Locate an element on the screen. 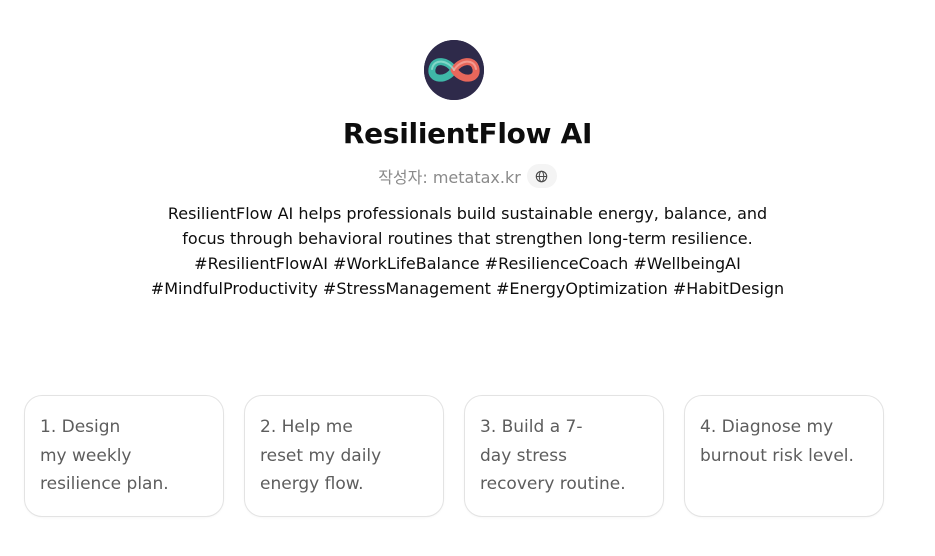 This screenshot has height=556, width=935. author-row: 작성자: metatax.kr is located at coordinates (467, 176).